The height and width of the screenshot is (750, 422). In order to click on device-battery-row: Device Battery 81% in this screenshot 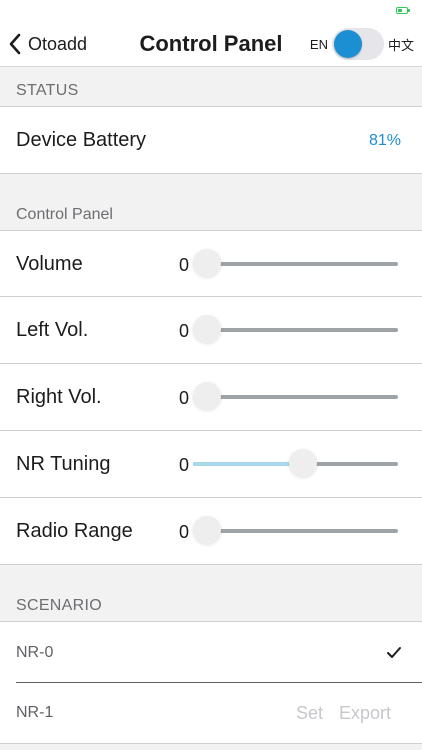, I will do `click(211, 140)`.